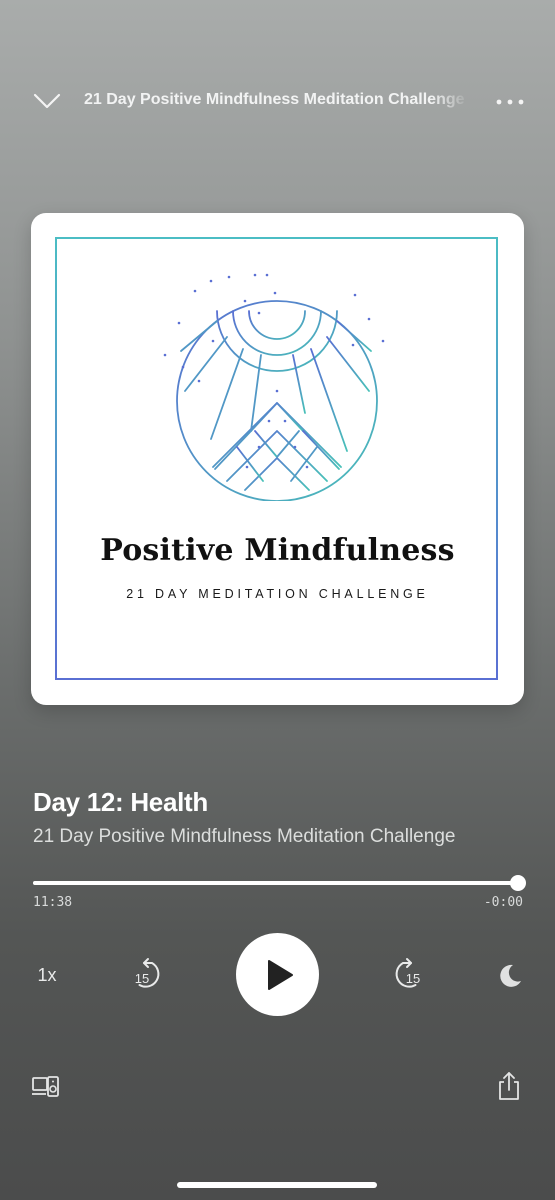 The height and width of the screenshot is (1200, 555). I want to click on chevron-down-icon, so click(47, 101).